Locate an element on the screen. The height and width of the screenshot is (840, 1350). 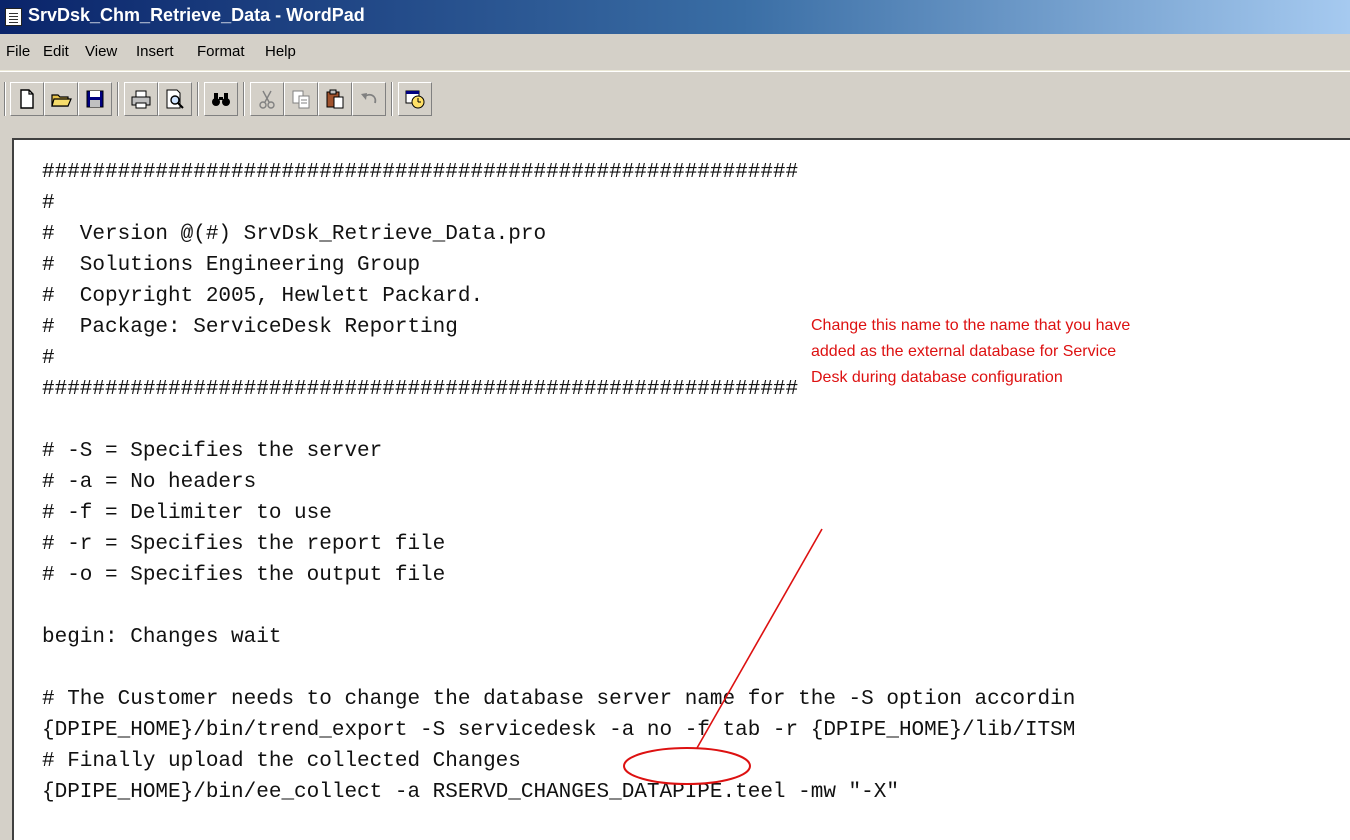
open-folder-icon is located at coordinates (61, 100).